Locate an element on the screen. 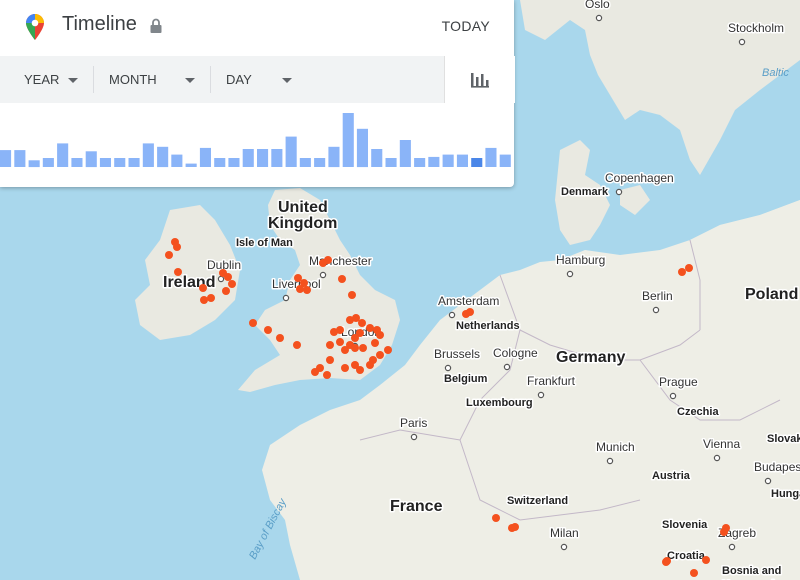  map-label: Bosnia and is located at coordinates (751, 571).